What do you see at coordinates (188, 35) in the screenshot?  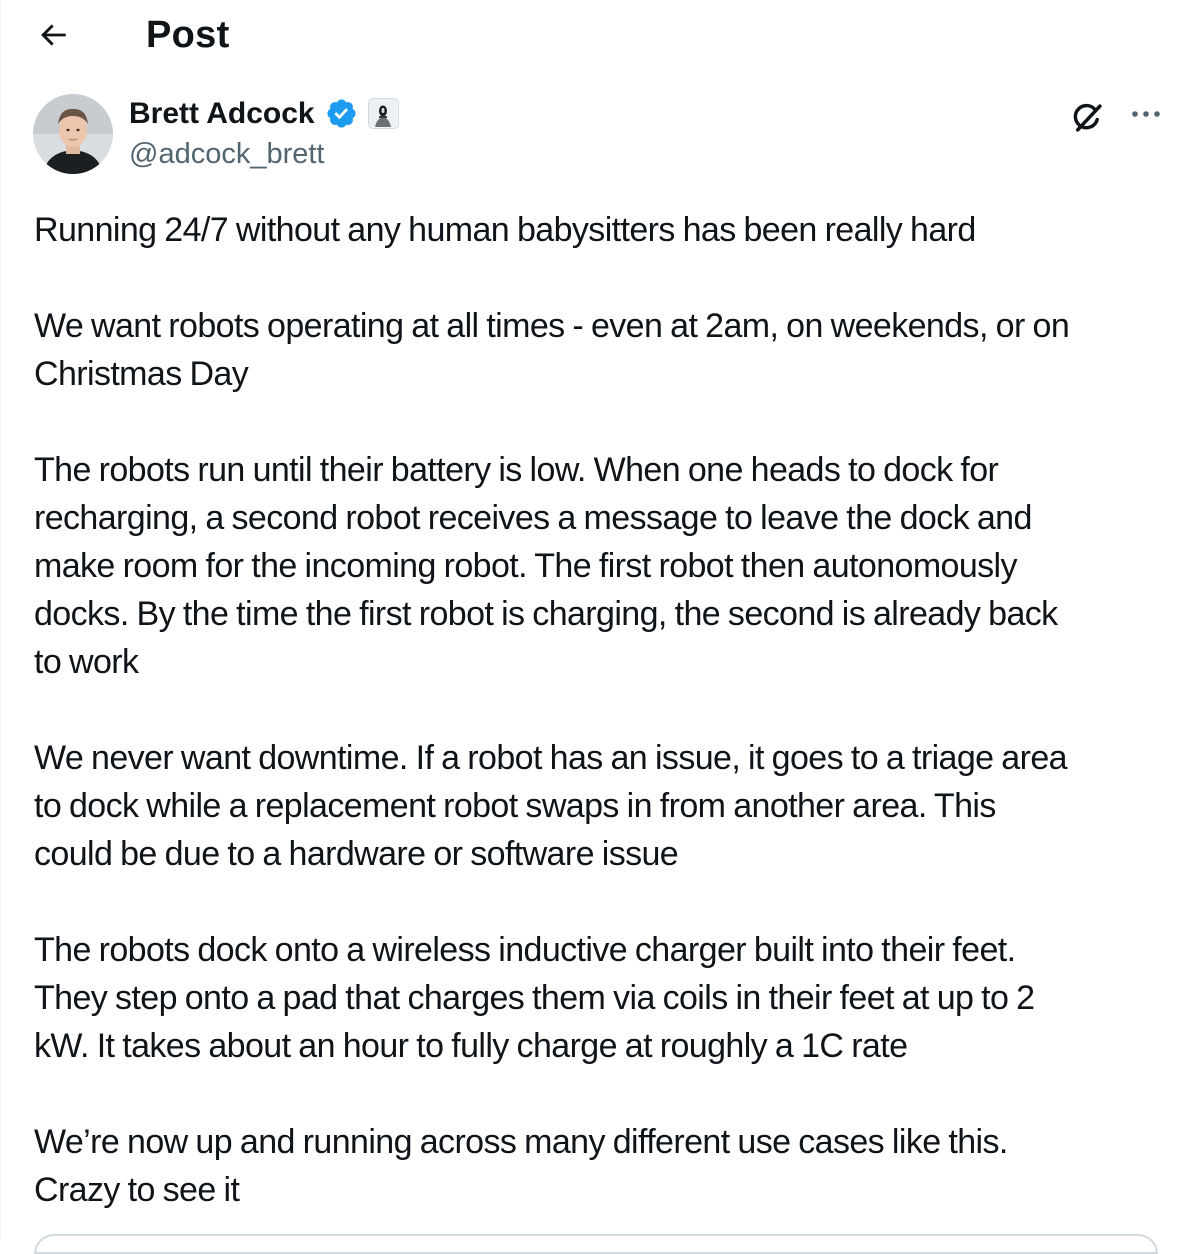 I see `page-title: Post` at bounding box center [188, 35].